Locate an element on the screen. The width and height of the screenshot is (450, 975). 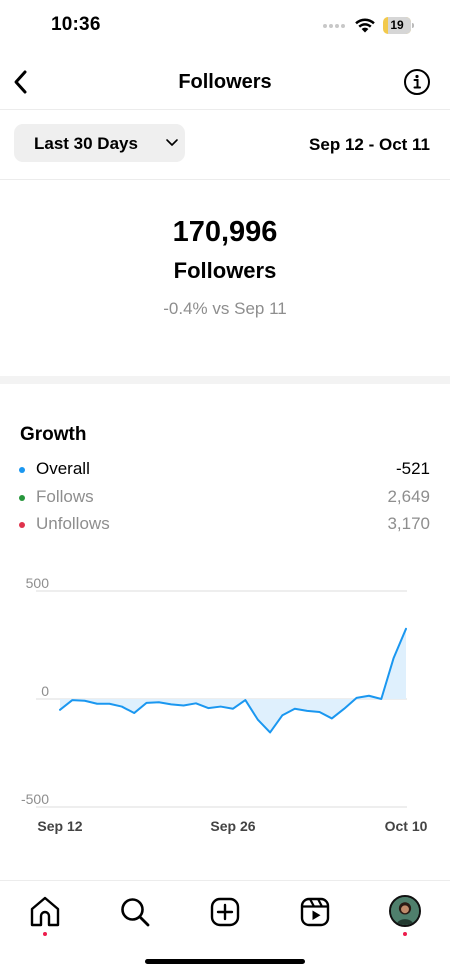
legend-dot-follows is located at coordinates (22, 498).